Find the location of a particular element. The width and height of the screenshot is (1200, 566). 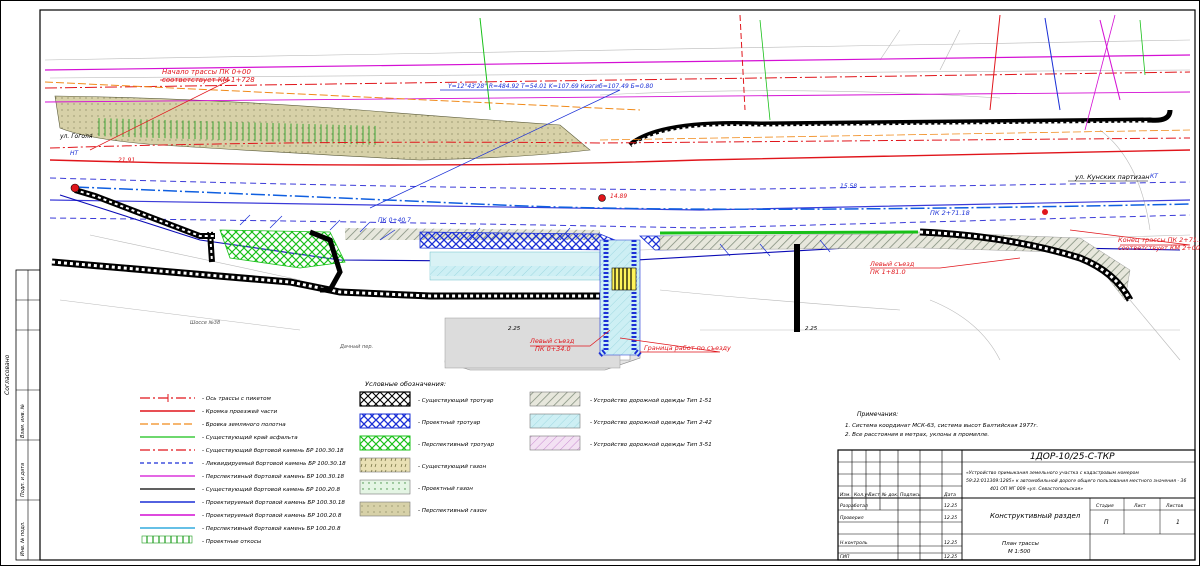

boundary-label: Граница работ по съезду is located at coordinates (687, 348).